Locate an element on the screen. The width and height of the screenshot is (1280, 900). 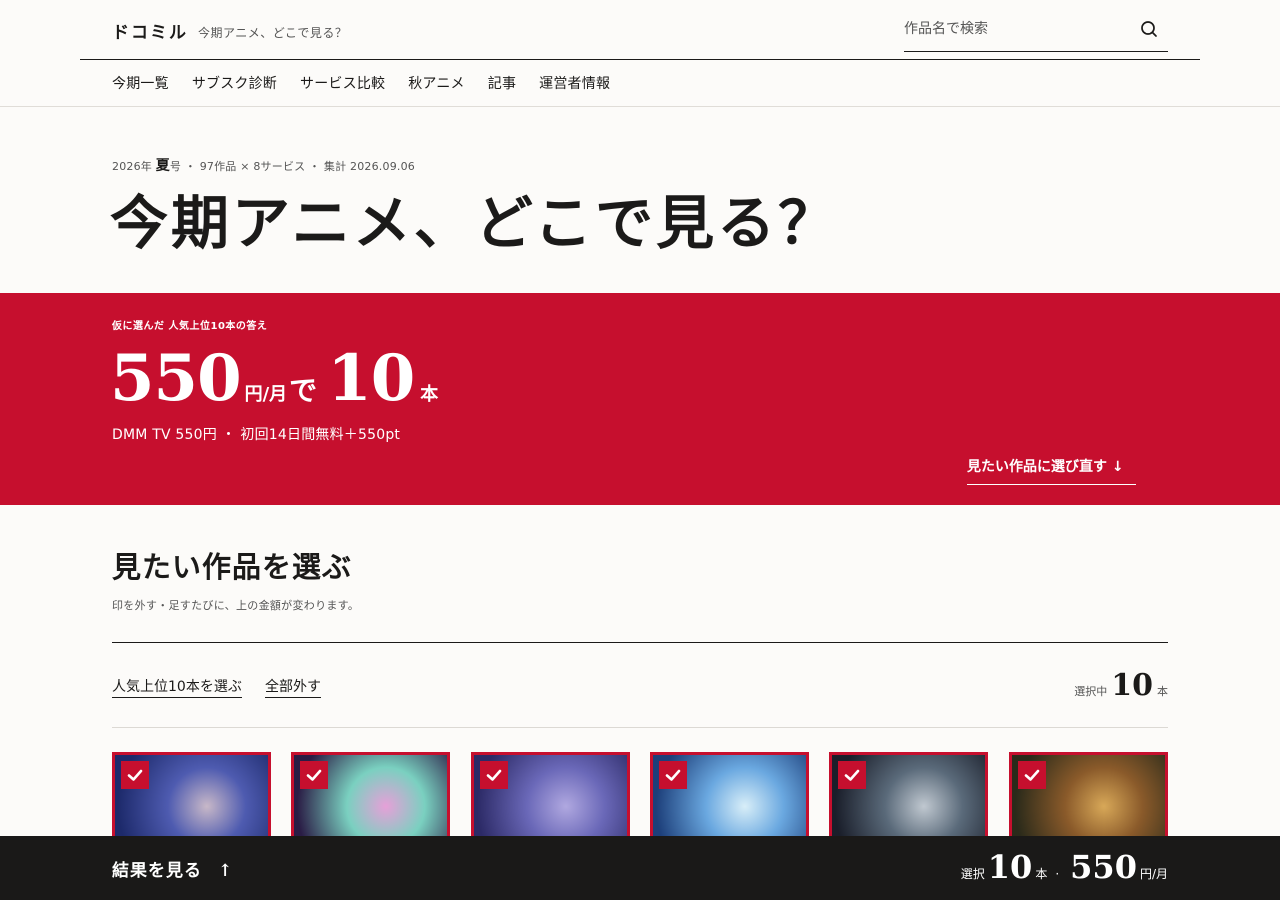
search-icon is located at coordinates (1149, 29).